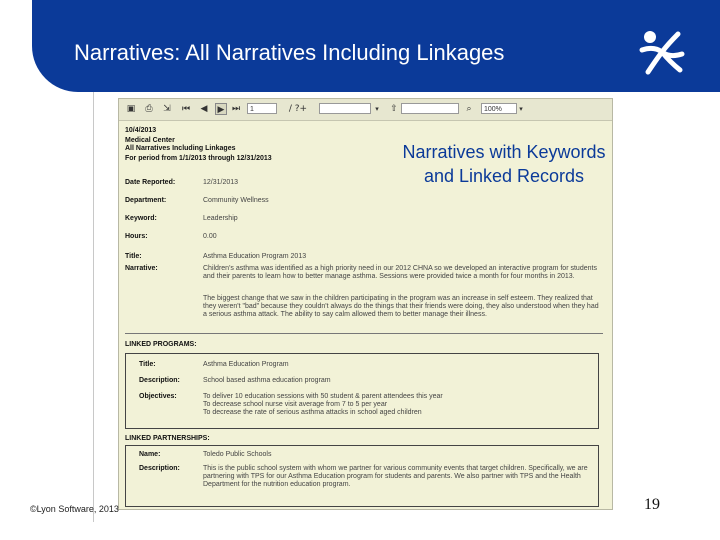 Image resolution: width=720 pixels, height=540 pixels. What do you see at coordinates (499, 108) in the screenshot?
I see `zoom-select: 100%` at bounding box center [499, 108].